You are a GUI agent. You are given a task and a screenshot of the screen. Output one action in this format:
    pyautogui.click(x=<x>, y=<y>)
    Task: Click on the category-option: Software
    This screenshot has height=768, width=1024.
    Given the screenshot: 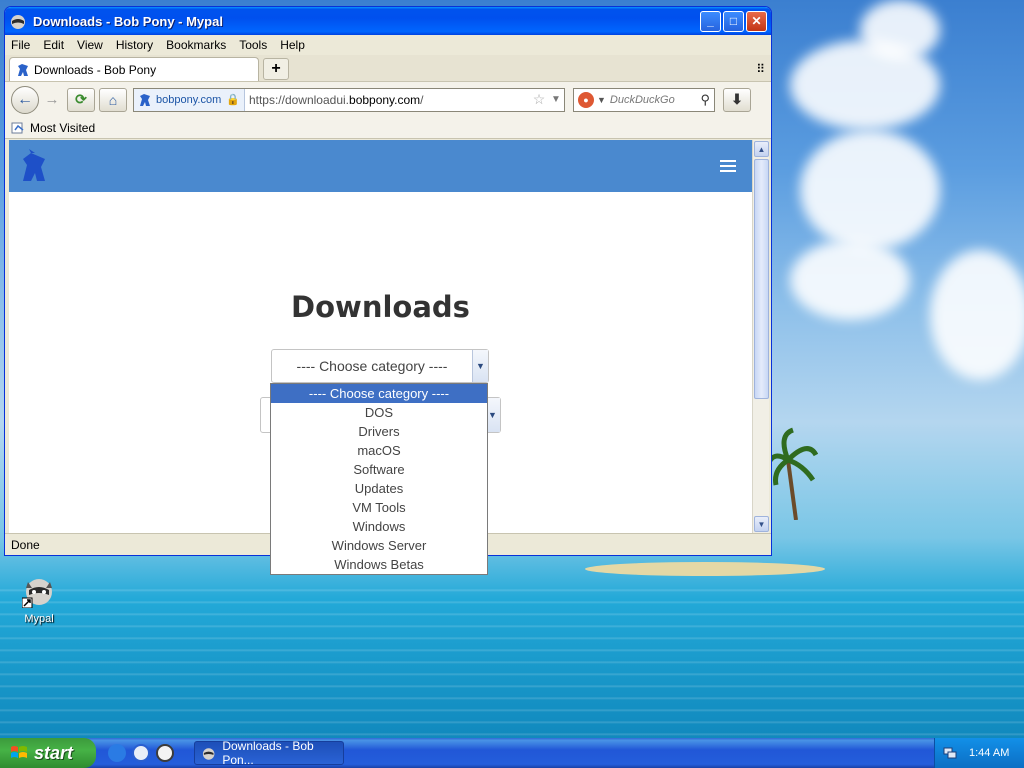 What is the action you would take?
    pyautogui.click(x=379, y=469)
    